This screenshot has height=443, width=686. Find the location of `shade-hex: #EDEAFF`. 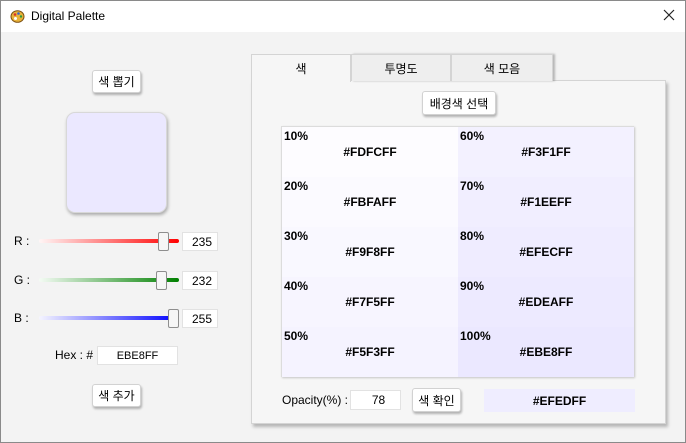

shade-hex: #EDEAFF is located at coordinates (546, 302).